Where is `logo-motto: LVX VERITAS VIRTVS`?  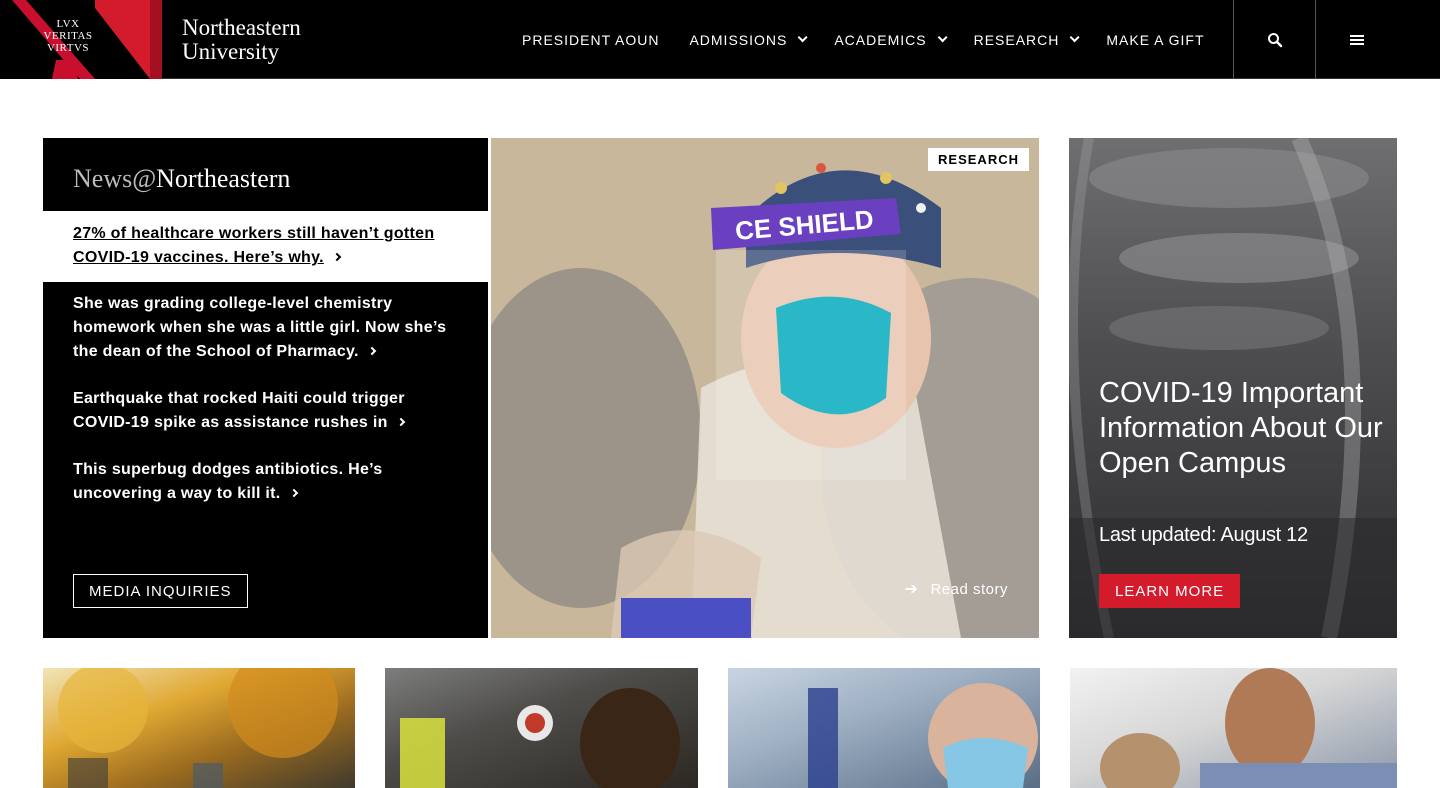 logo-motto: LVX VERITAS VIRTVS is located at coordinates (68, 36).